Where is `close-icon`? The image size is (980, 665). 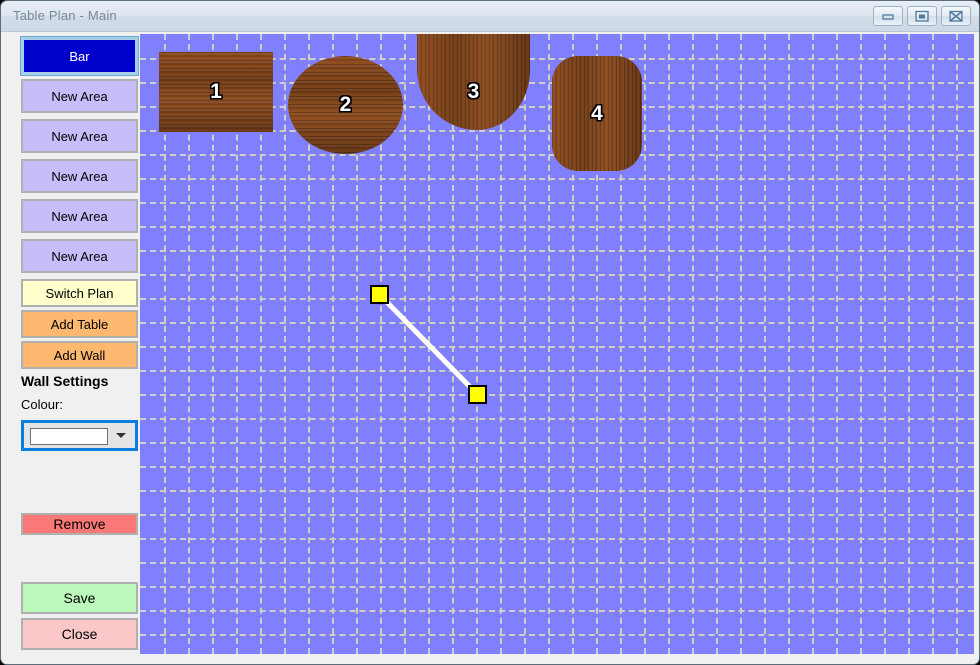
close-icon is located at coordinates (956, 16).